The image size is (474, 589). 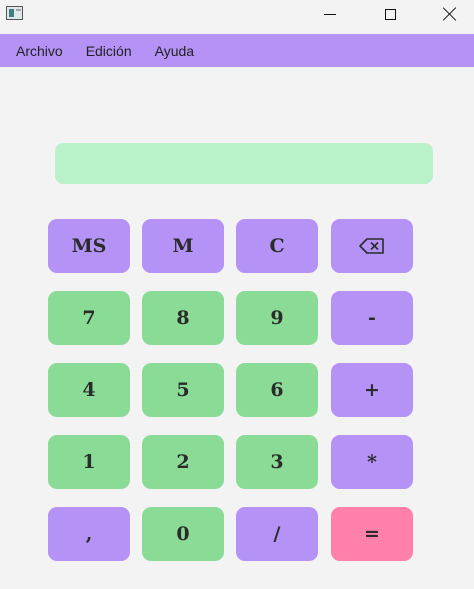 What do you see at coordinates (372, 462) in the screenshot?
I see `multiply-button: *` at bounding box center [372, 462].